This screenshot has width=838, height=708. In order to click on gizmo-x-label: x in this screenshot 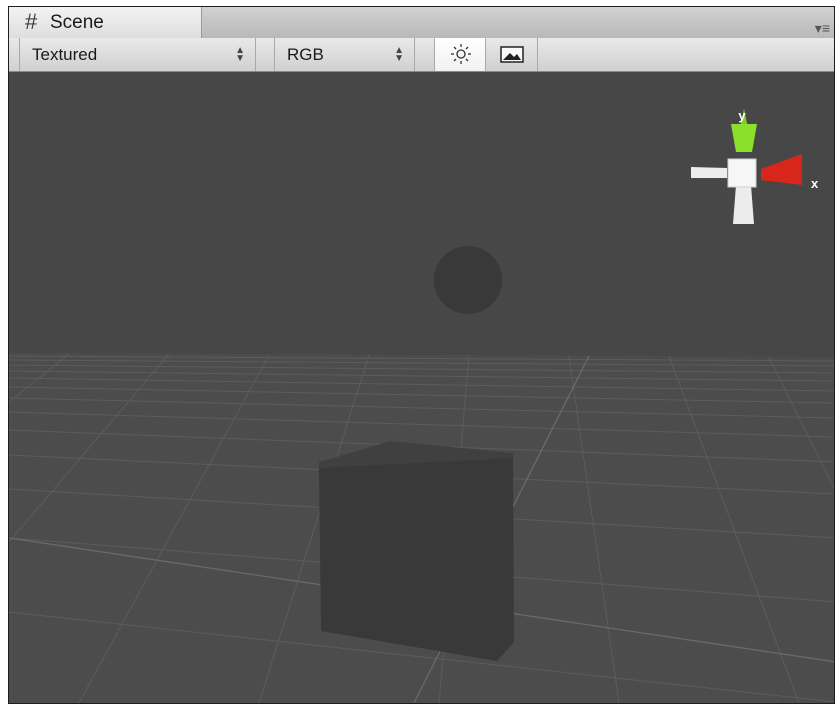, I will do `click(815, 183)`.